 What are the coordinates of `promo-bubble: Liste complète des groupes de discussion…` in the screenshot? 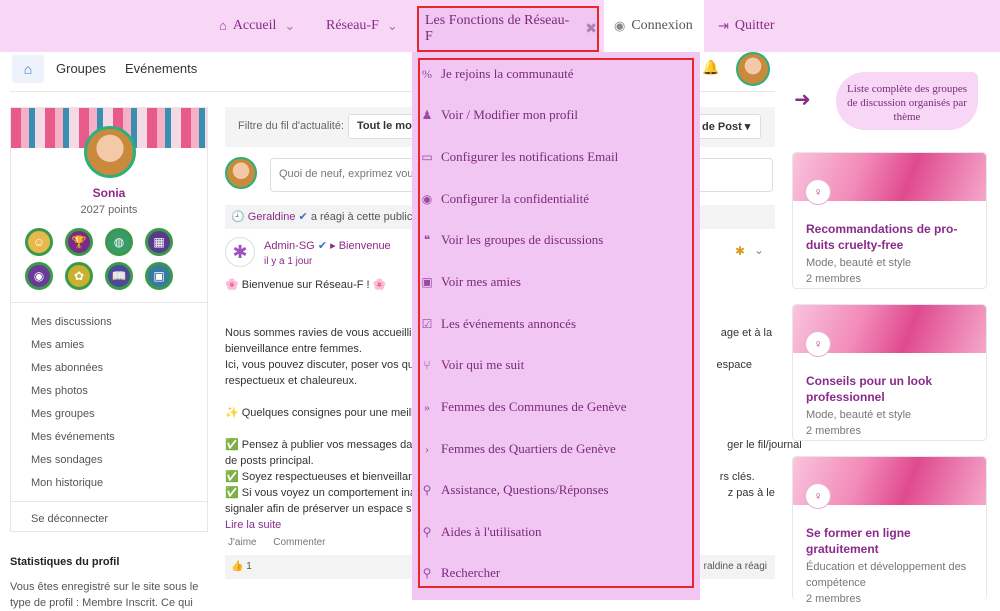 It's located at (907, 101).